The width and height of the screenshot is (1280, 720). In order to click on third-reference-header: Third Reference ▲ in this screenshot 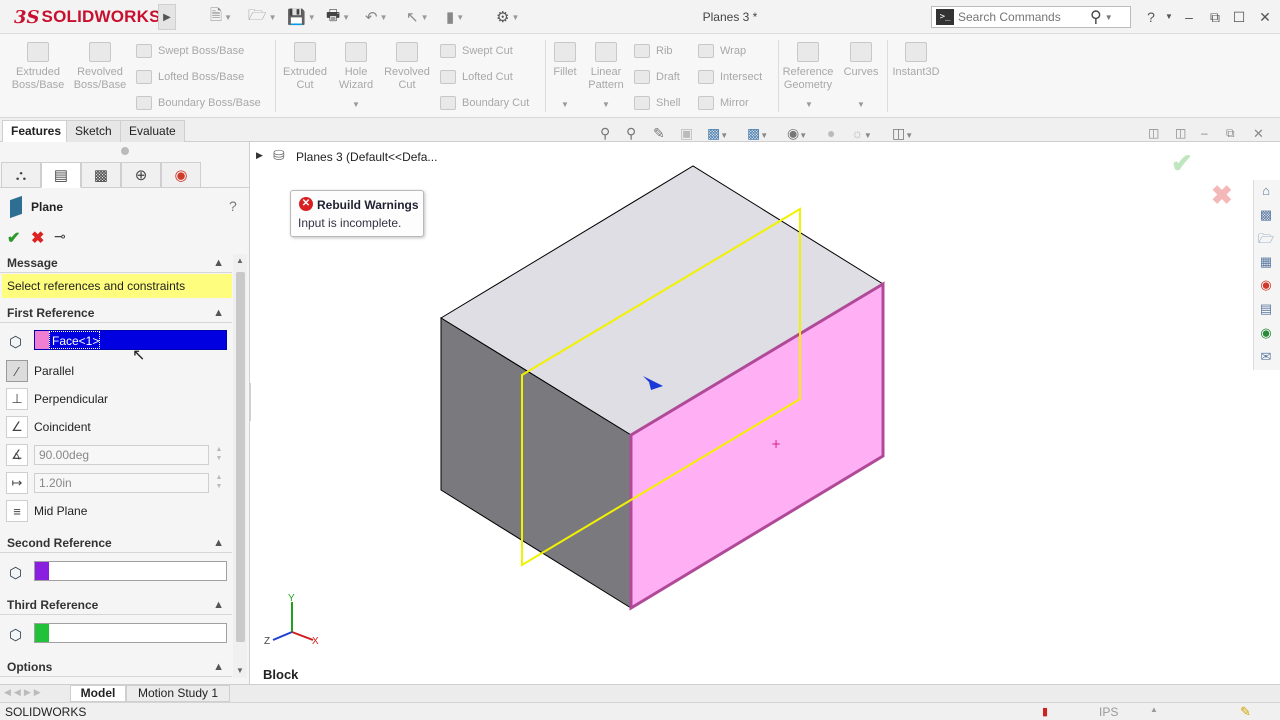, I will do `click(116, 605)`.